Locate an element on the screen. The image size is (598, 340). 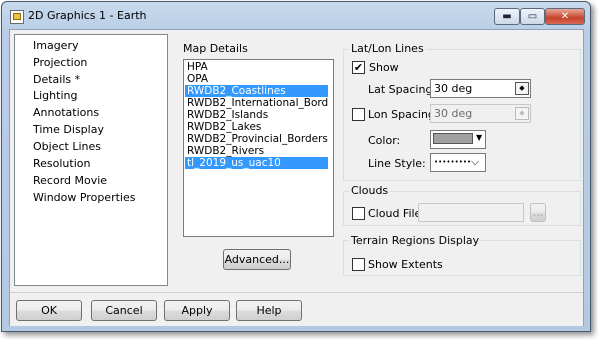
nav-item-projection: Projection is located at coordinates (60, 63).